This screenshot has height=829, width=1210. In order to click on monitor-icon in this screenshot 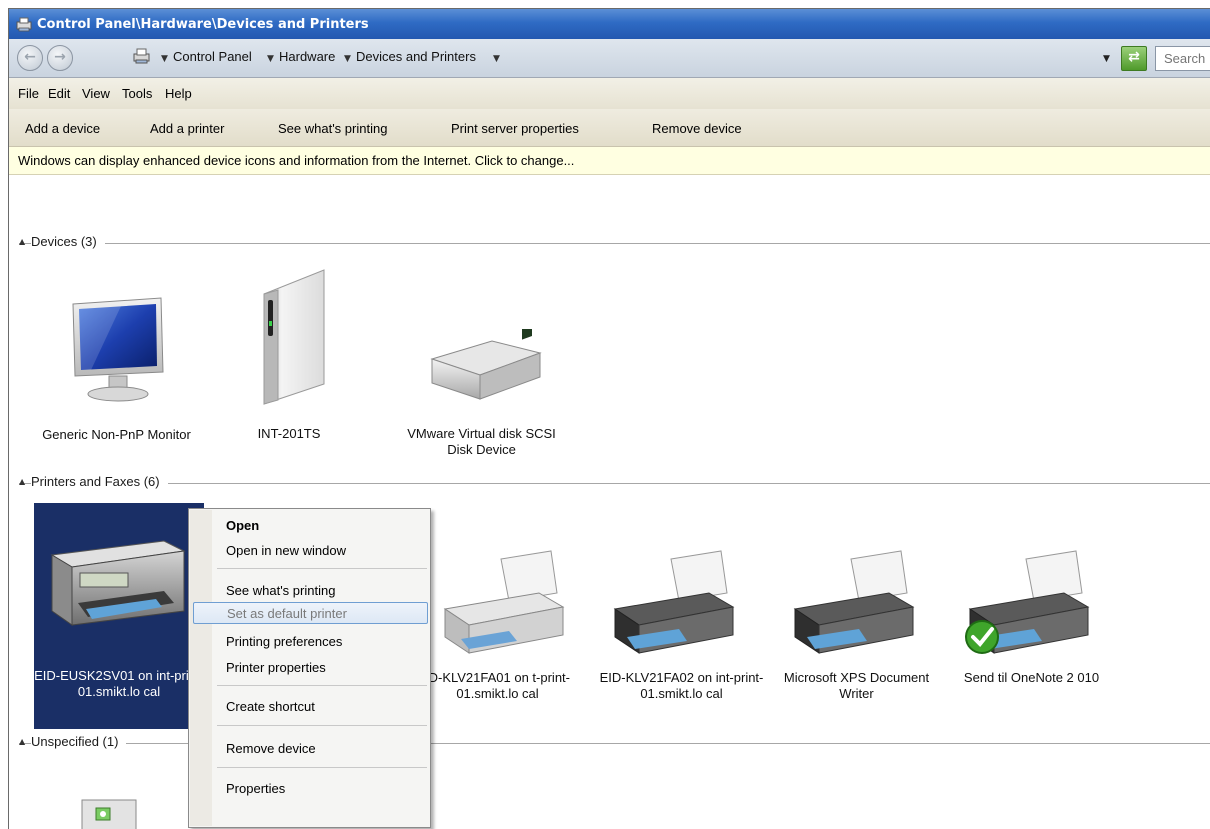, I will do `click(118, 353)`.